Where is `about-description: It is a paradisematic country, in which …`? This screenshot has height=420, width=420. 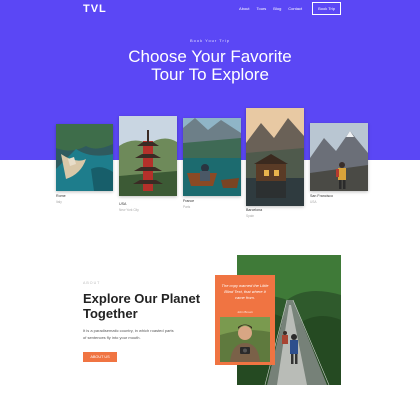 about-description: It is a paradisematic country, in which … is located at coordinates (128, 334).